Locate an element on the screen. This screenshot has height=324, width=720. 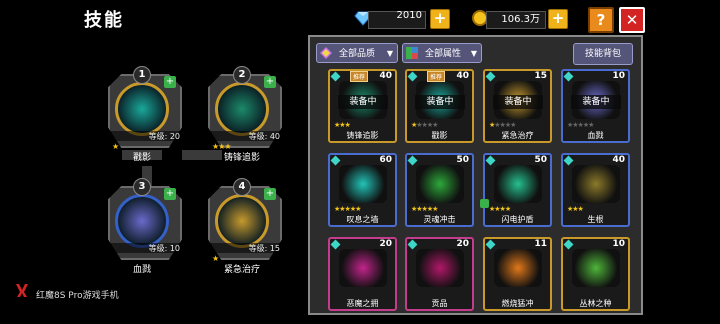
slot-skill-name: 紧急治疗 is located at coordinates (241, 270).